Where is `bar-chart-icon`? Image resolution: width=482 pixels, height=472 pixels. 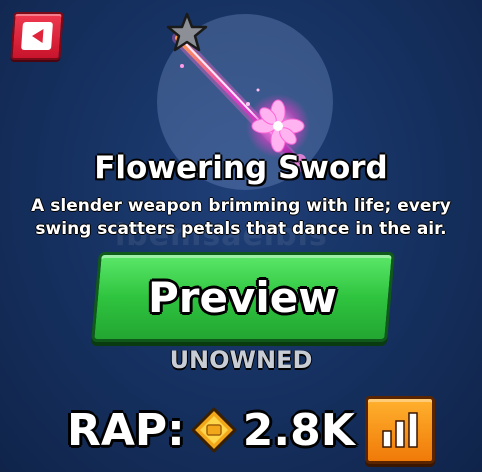 bar-chart-icon is located at coordinates (400, 430).